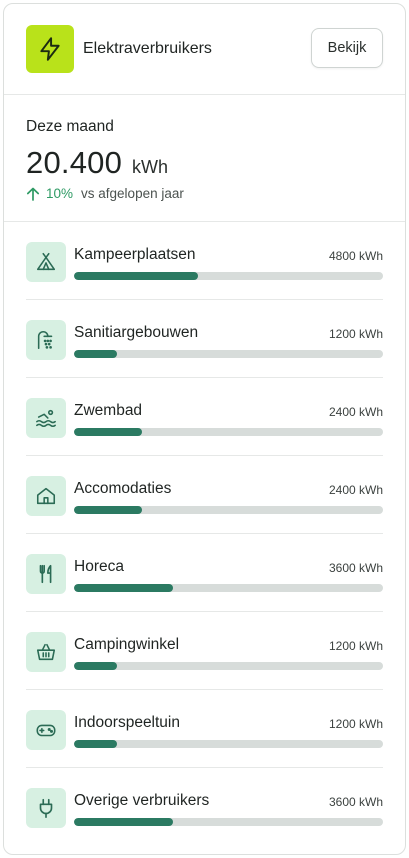  What do you see at coordinates (46, 418) in the screenshot?
I see `swimming-icon` at bounding box center [46, 418].